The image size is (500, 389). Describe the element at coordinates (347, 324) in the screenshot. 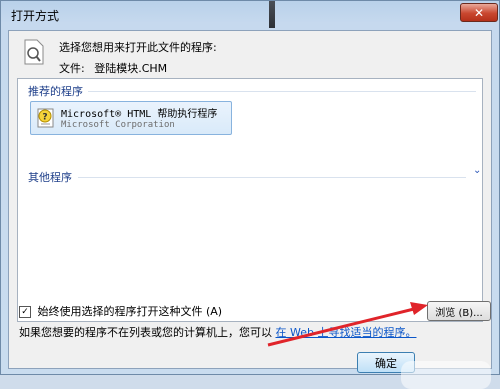

I see `annotation-arrow` at that location.